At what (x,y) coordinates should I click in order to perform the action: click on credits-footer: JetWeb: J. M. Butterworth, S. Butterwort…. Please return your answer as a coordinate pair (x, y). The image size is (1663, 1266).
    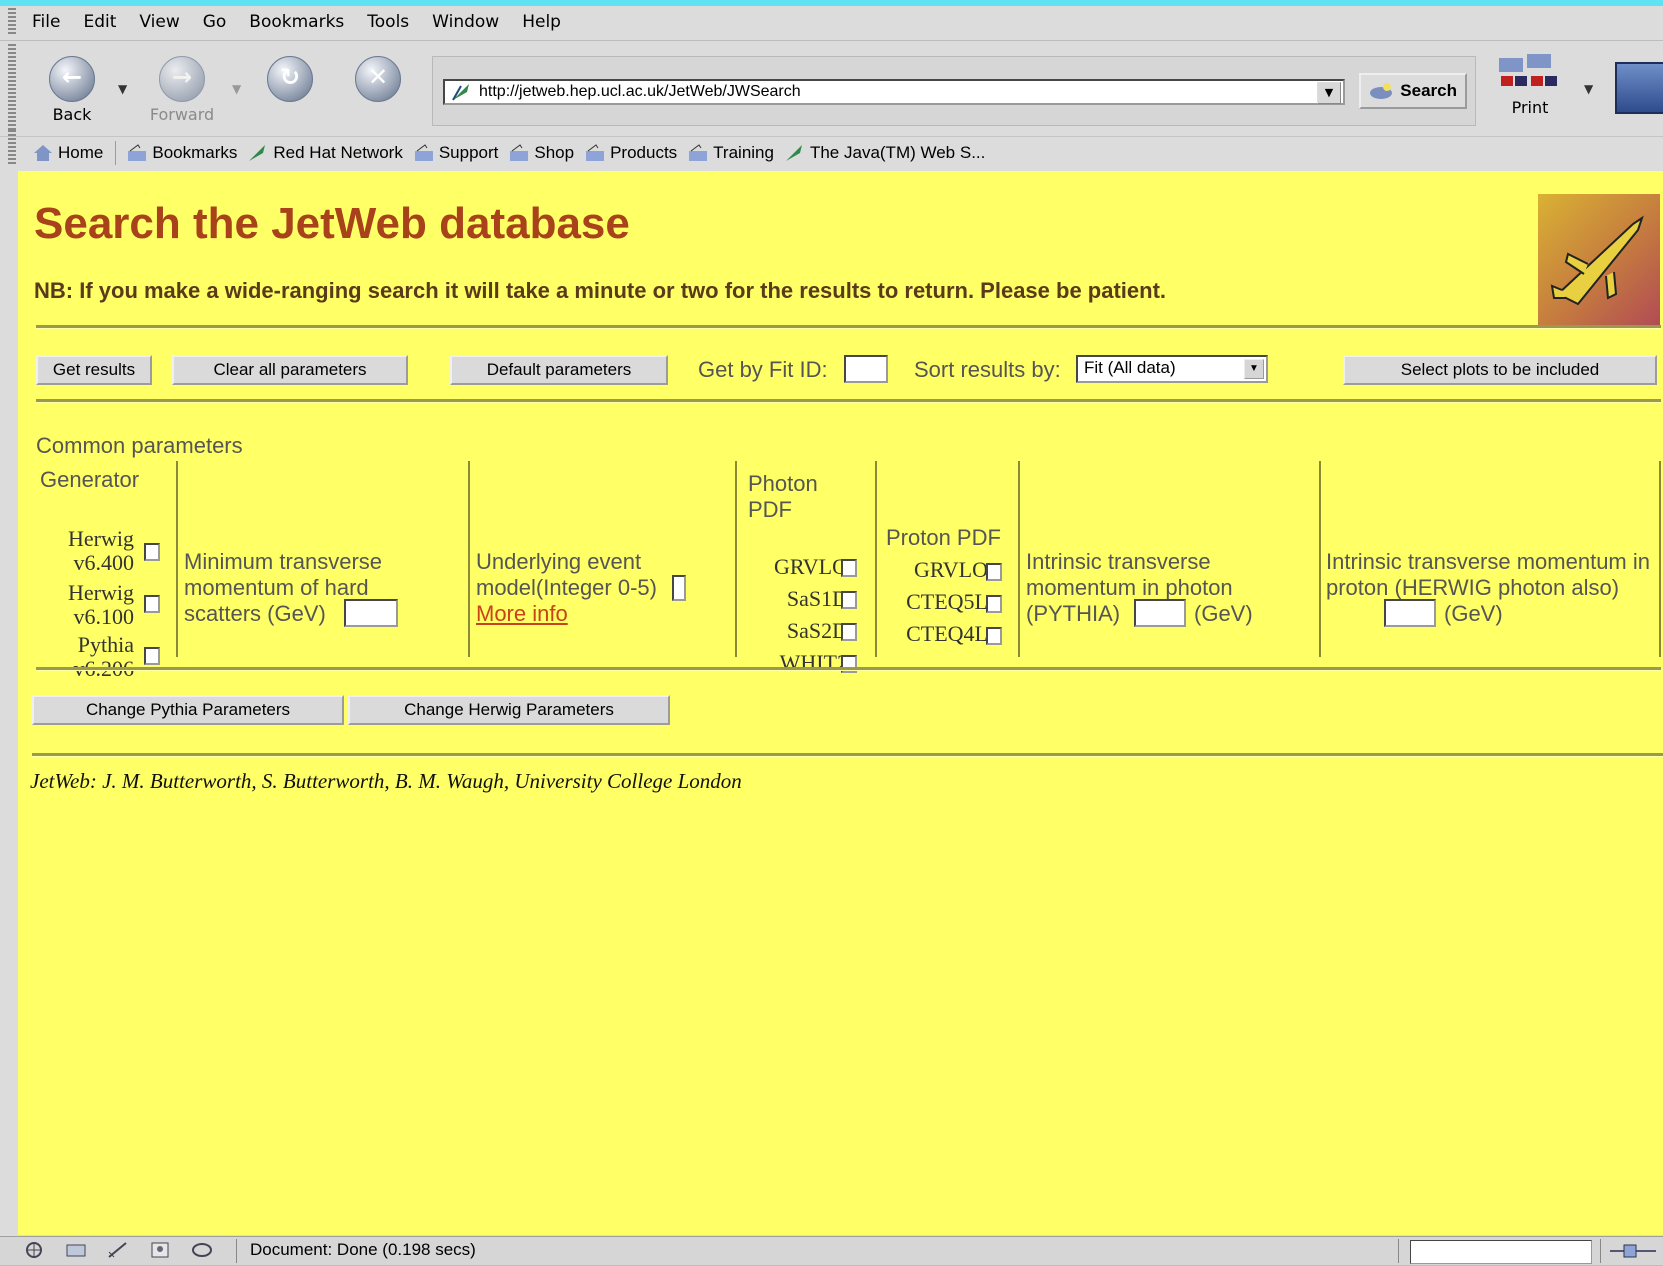
    Looking at the image, I should click on (386, 781).